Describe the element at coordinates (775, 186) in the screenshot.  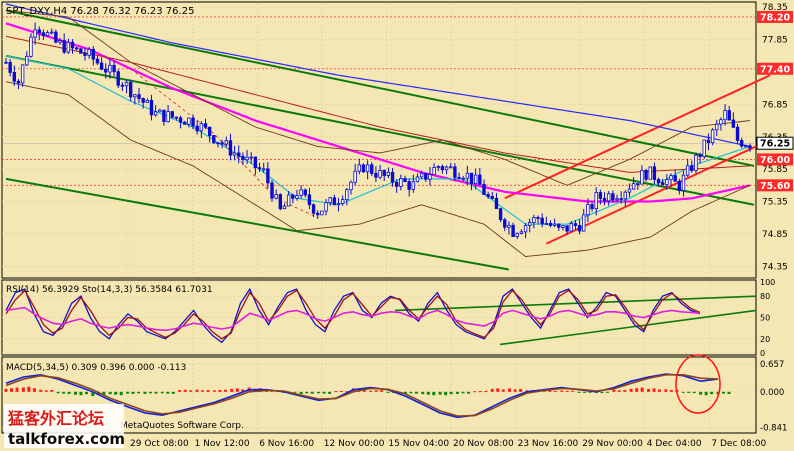
I see `price-label-text: 75.60` at that location.